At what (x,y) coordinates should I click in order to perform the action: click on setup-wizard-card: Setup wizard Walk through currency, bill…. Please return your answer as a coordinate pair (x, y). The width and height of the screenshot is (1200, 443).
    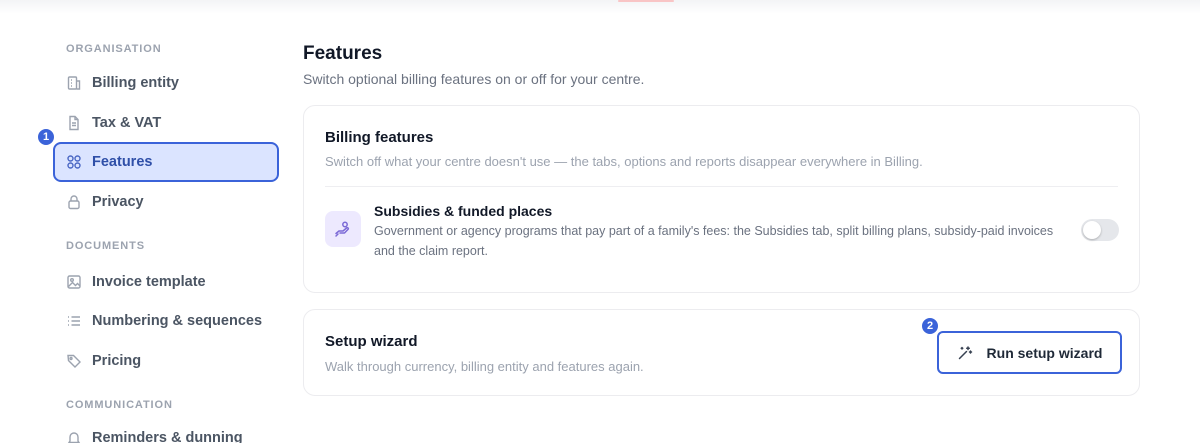
    Looking at the image, I should click on (721, 352).